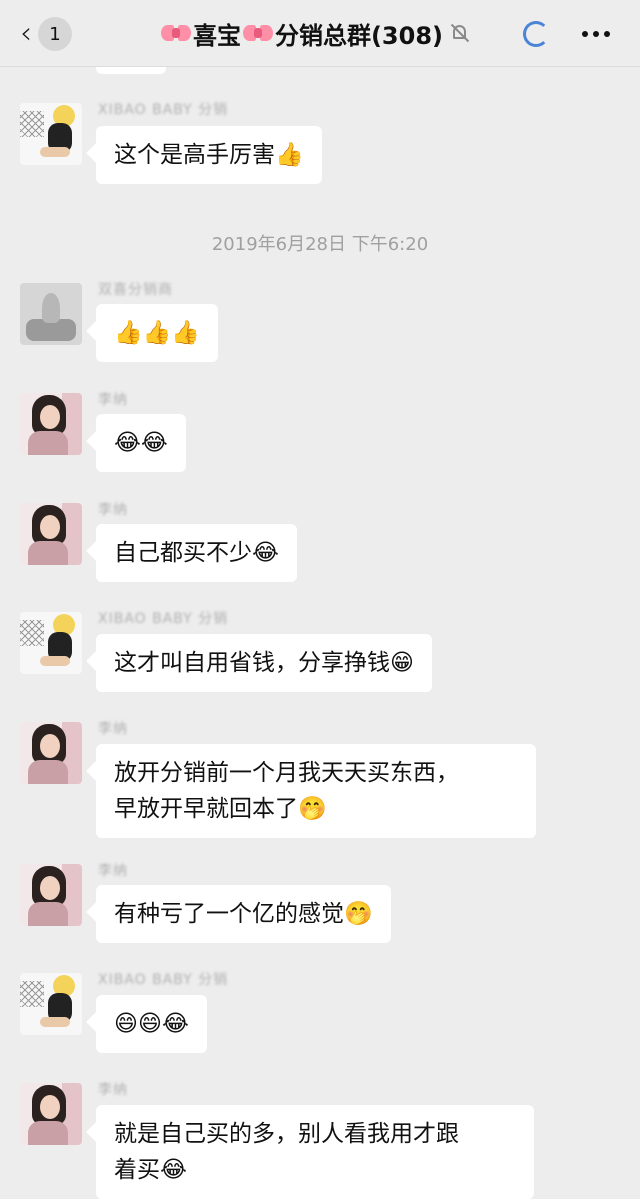  Describe the element at coordinates (359, 35) in the screenshot. I see `chat-title-group: 分销总群(308)` at that location.